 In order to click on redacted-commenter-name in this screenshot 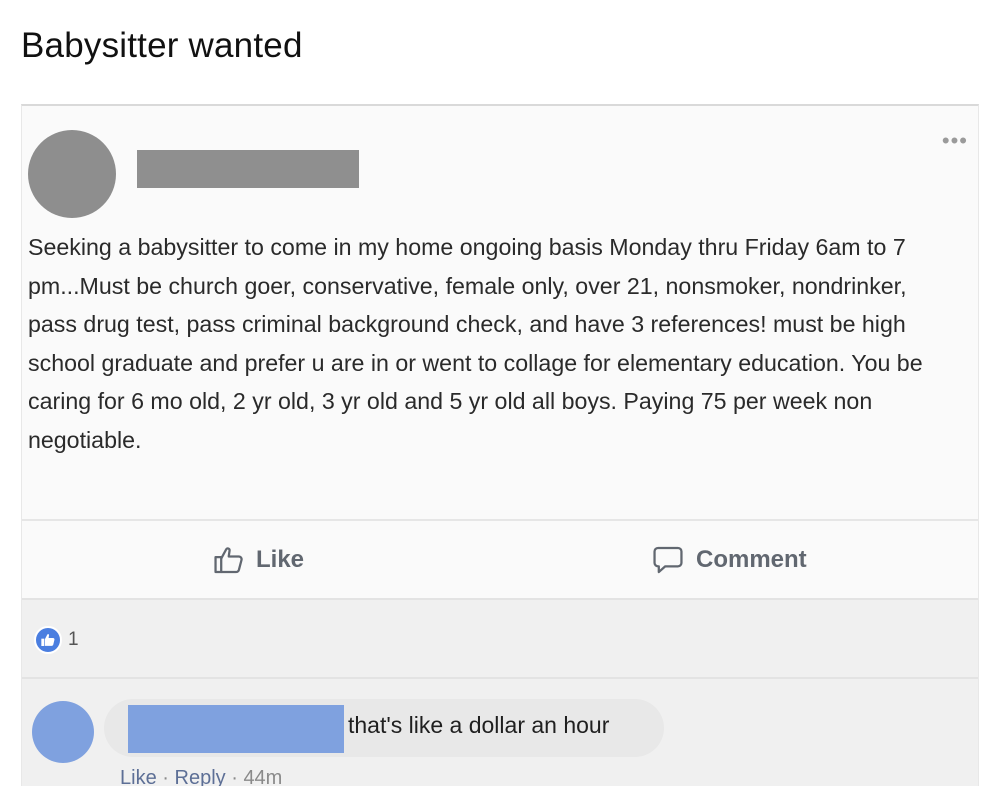, I will do `click(236, 729)`.